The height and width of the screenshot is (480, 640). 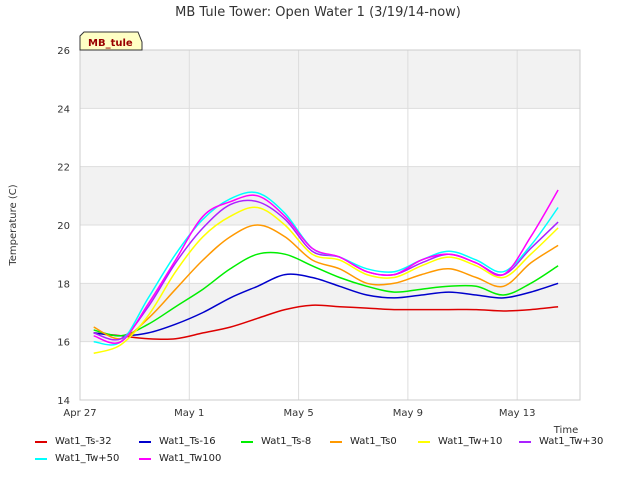 I want to click on legend-label: Wat1_Ts-32, so click(x=83, y=441).